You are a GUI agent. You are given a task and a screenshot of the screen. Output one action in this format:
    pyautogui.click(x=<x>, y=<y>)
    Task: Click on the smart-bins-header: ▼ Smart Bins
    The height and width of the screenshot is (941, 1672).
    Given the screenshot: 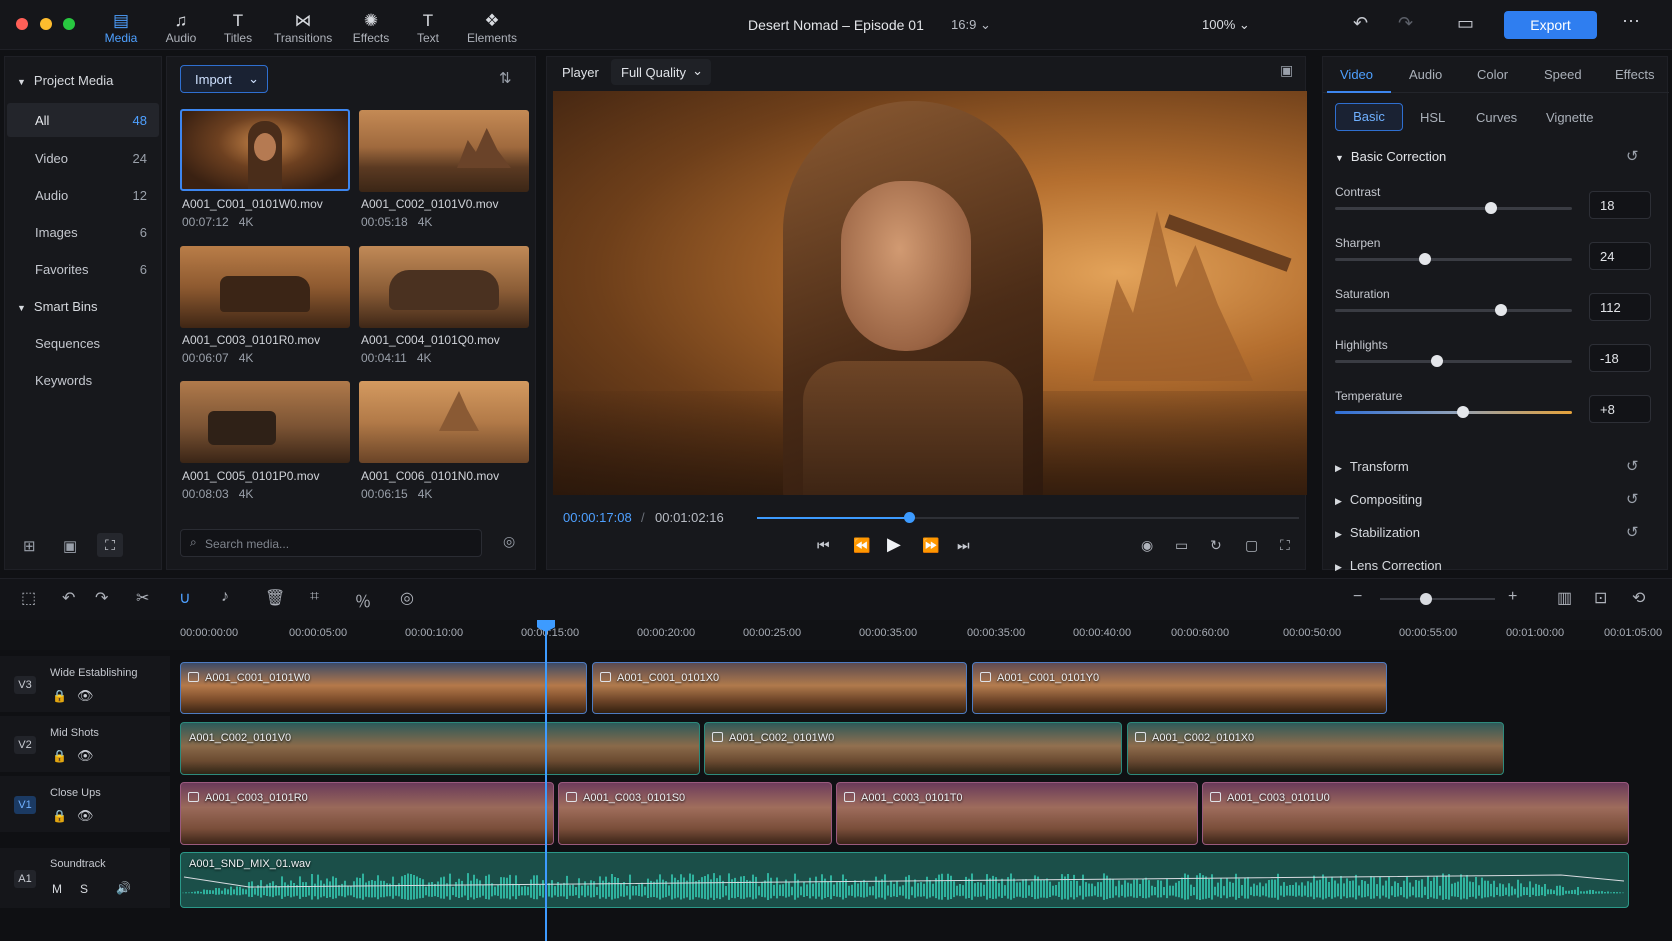 What is the action you would take?
    pyautogui.click(x=57, y=306)
    